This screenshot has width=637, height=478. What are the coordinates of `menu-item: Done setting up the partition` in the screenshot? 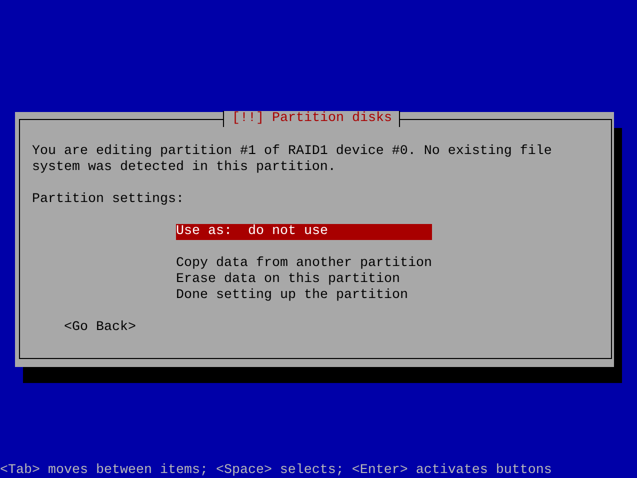 It's located at (304, 296).